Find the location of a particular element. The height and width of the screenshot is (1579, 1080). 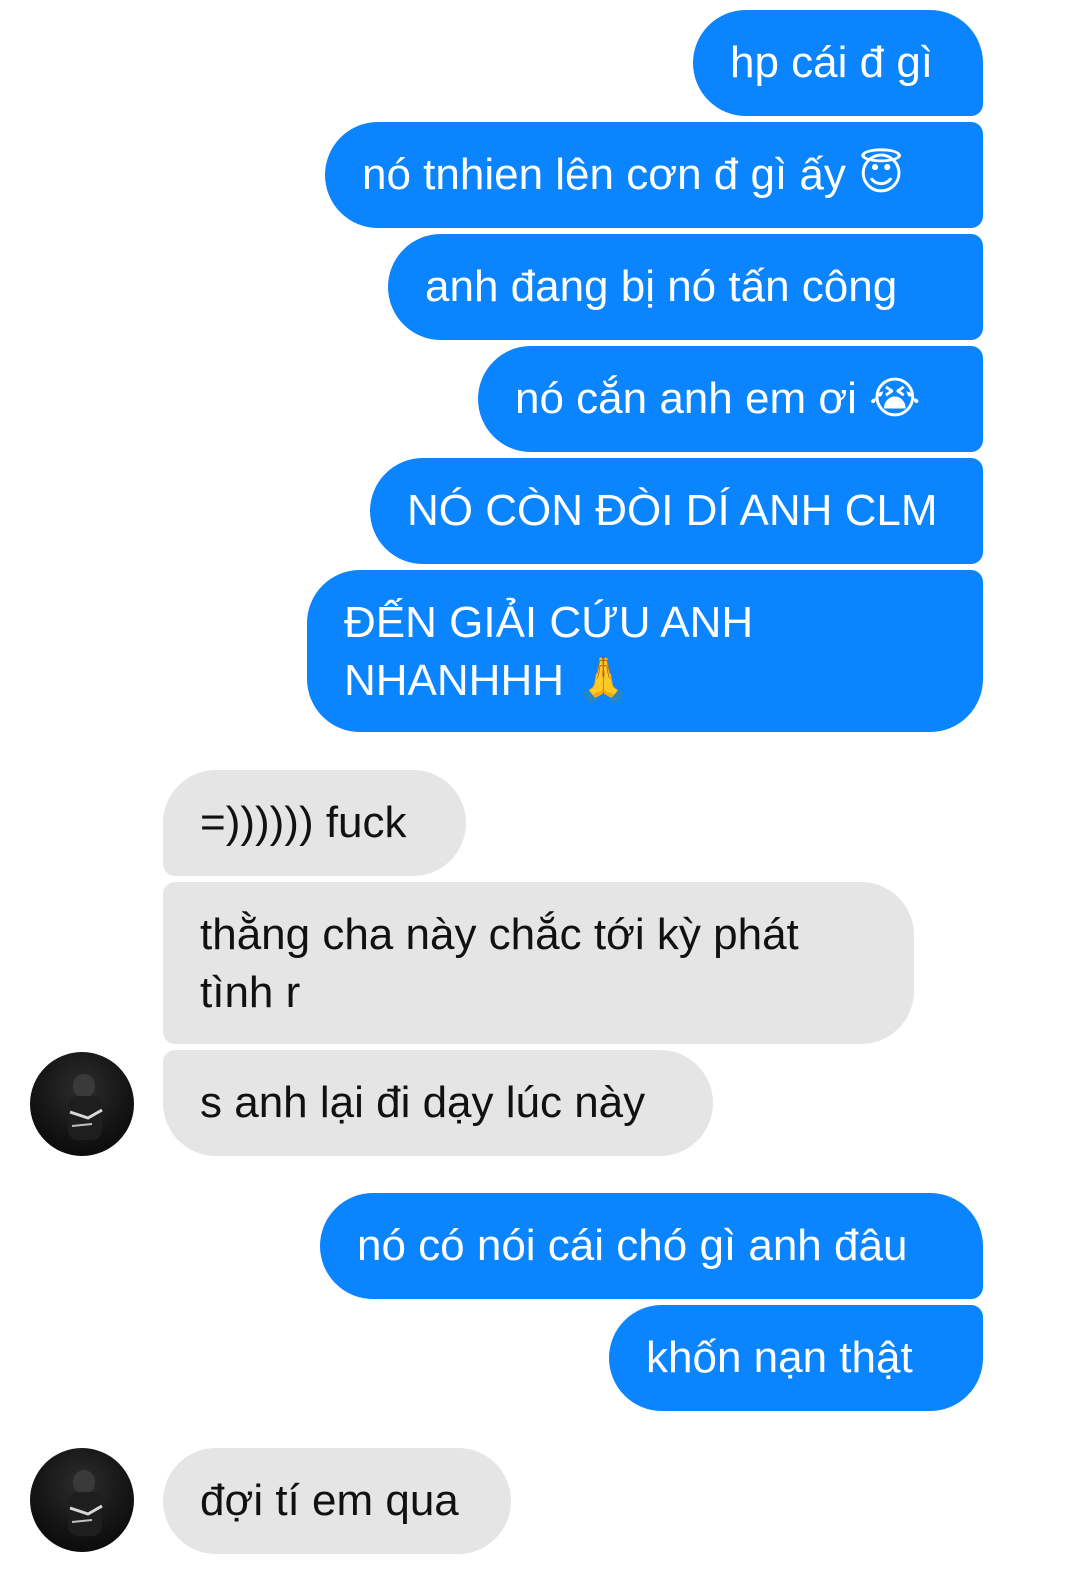

outgoing-message-bubble: nó tnhien lên cơn đ gì ấy 😇 is located at coordinates (654, 175).